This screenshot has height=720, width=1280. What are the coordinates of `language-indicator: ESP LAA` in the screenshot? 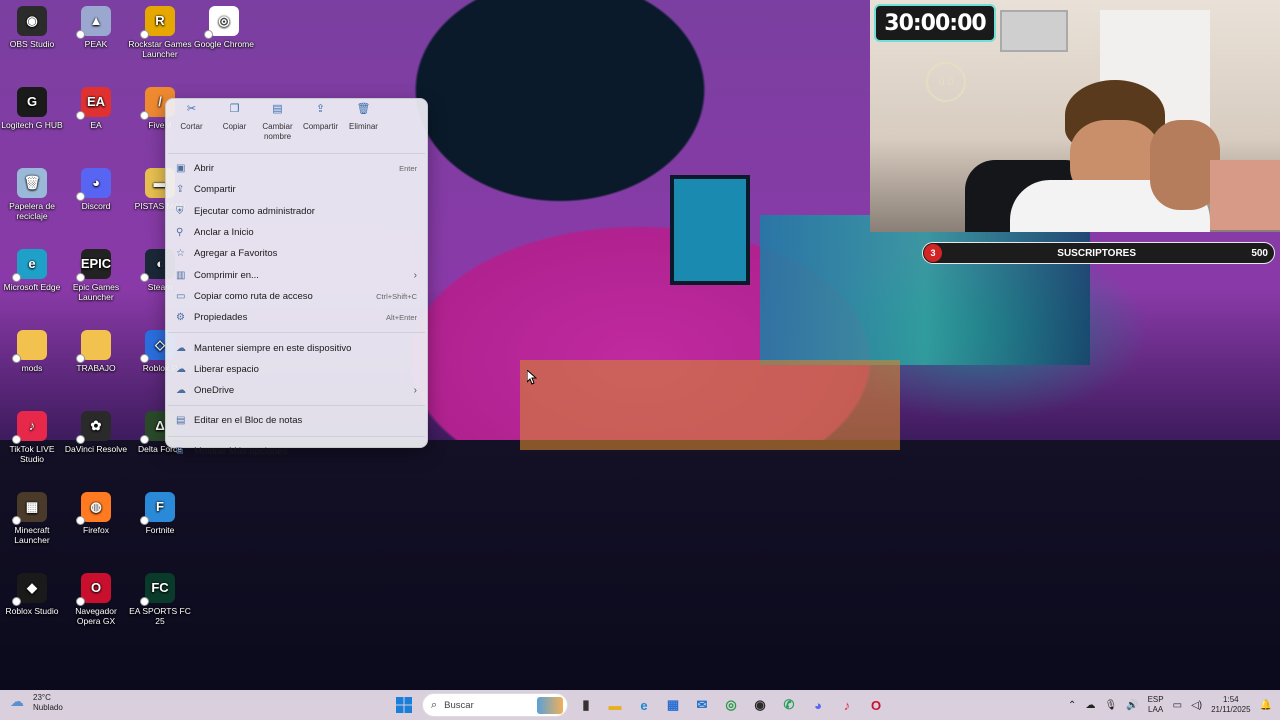 It's located at (1156, 705).